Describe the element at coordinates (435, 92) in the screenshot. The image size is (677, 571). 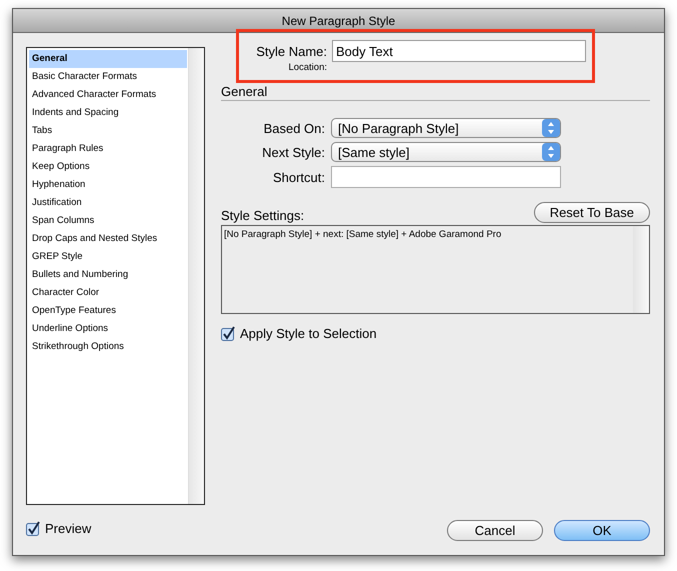
I see `section-title: General` at that location.